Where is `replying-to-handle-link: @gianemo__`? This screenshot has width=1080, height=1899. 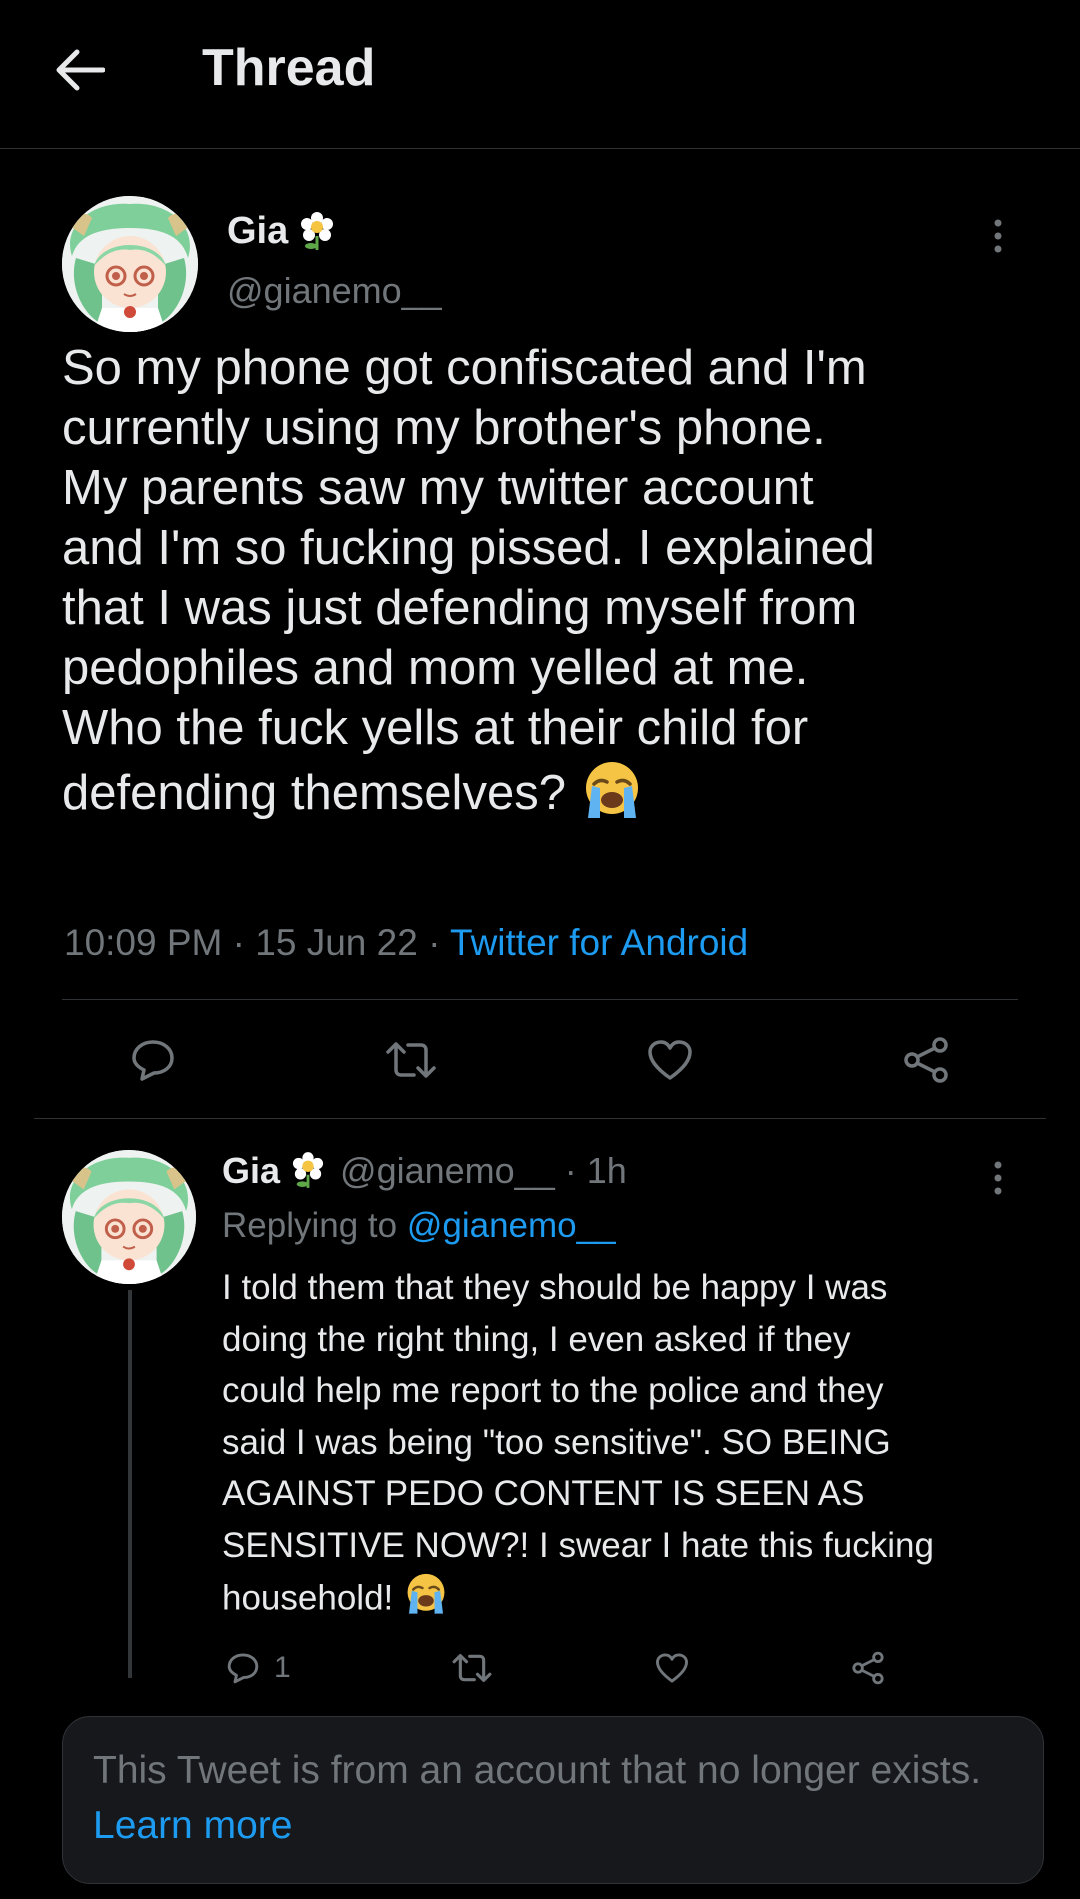 replying-to-handle-link: @gianemo__ is located at coordinates (511, 1225).